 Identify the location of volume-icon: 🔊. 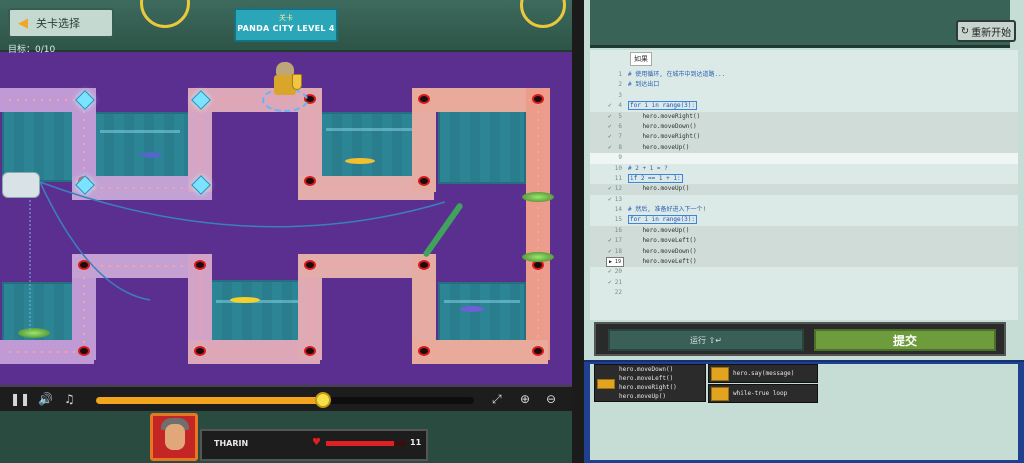
(45, 399).